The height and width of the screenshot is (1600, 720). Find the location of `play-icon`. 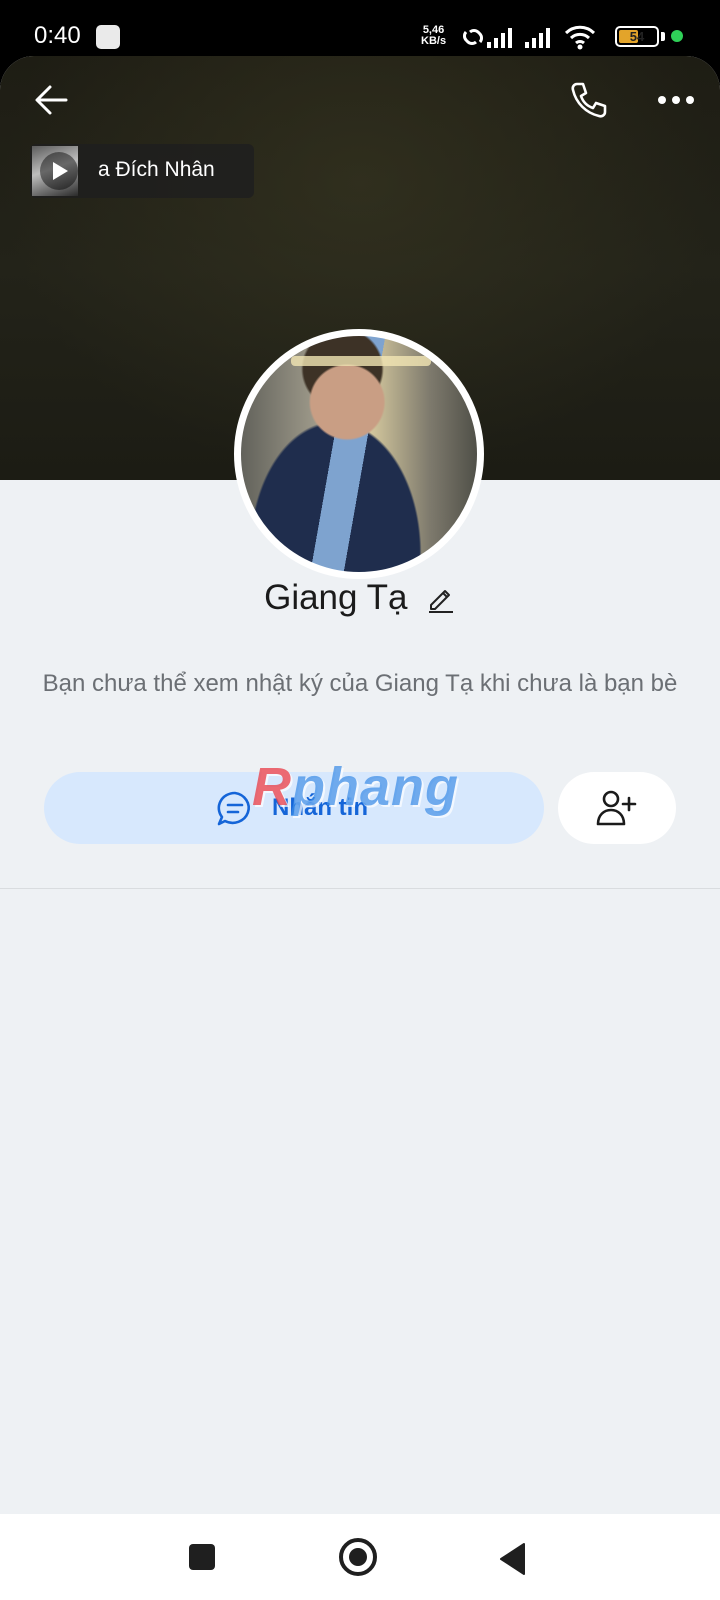

play-icon is located at coordinates (59, 171).